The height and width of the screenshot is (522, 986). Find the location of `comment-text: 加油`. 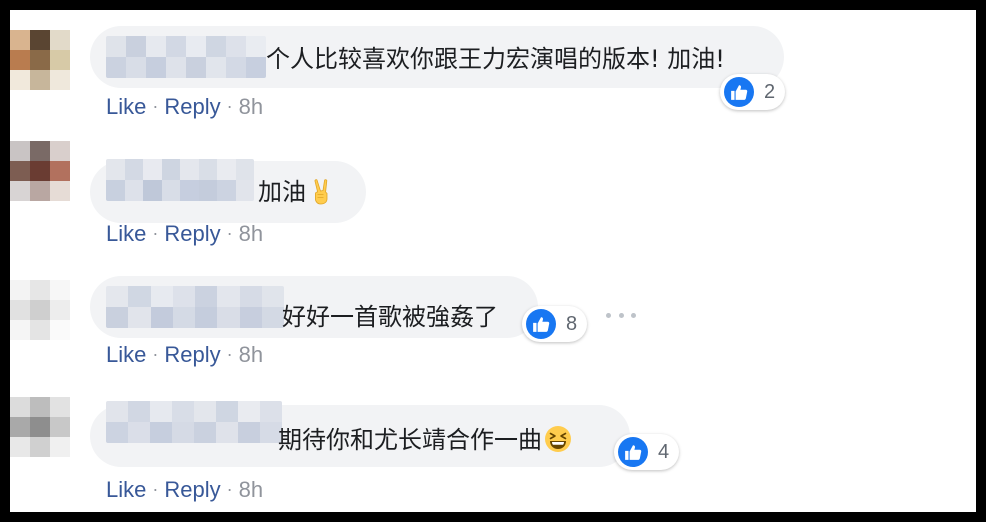

comment-text: 加油 is located at coordinates (297, 192).